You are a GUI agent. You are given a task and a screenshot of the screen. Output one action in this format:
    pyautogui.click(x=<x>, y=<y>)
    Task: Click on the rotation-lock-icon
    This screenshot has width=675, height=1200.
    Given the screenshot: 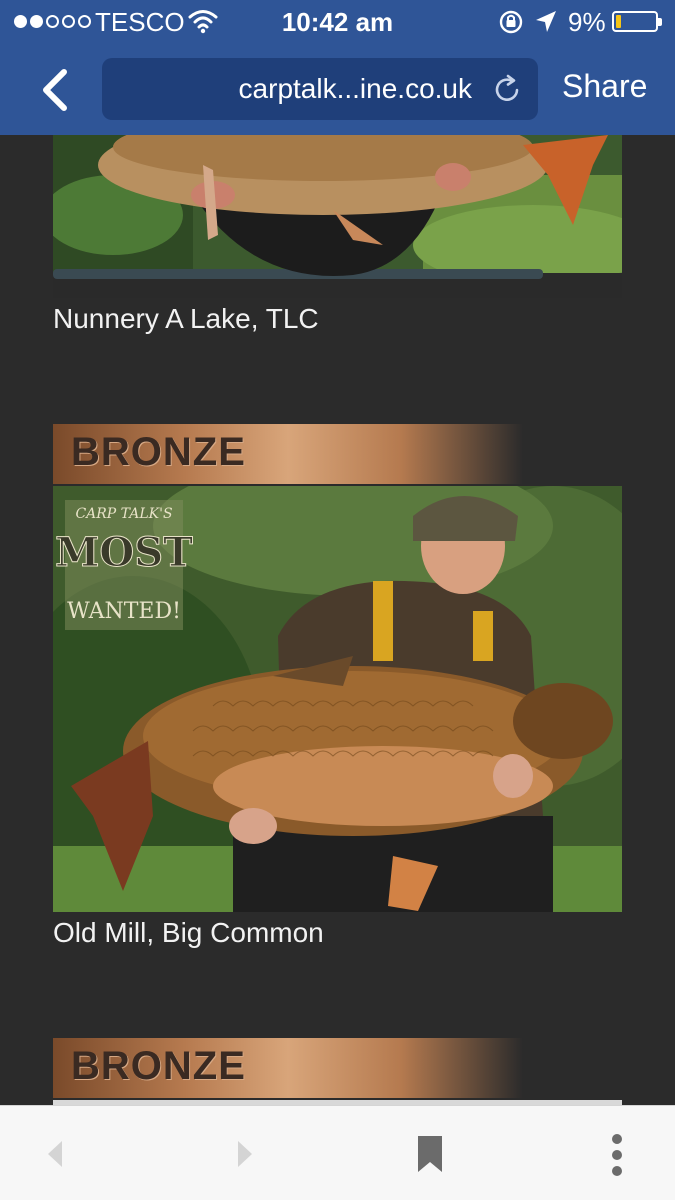 What is the action you would take?
    pyautogui.click(x=511, y=24)
    